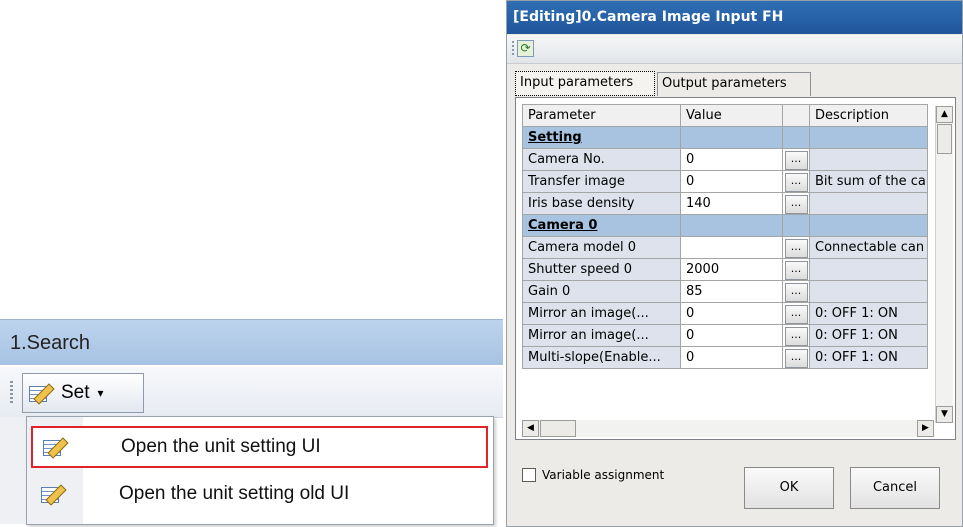 This screenshot has height=527, width=963. I want to click on set-dropdown-button: Set ▾, so click(83, 393).